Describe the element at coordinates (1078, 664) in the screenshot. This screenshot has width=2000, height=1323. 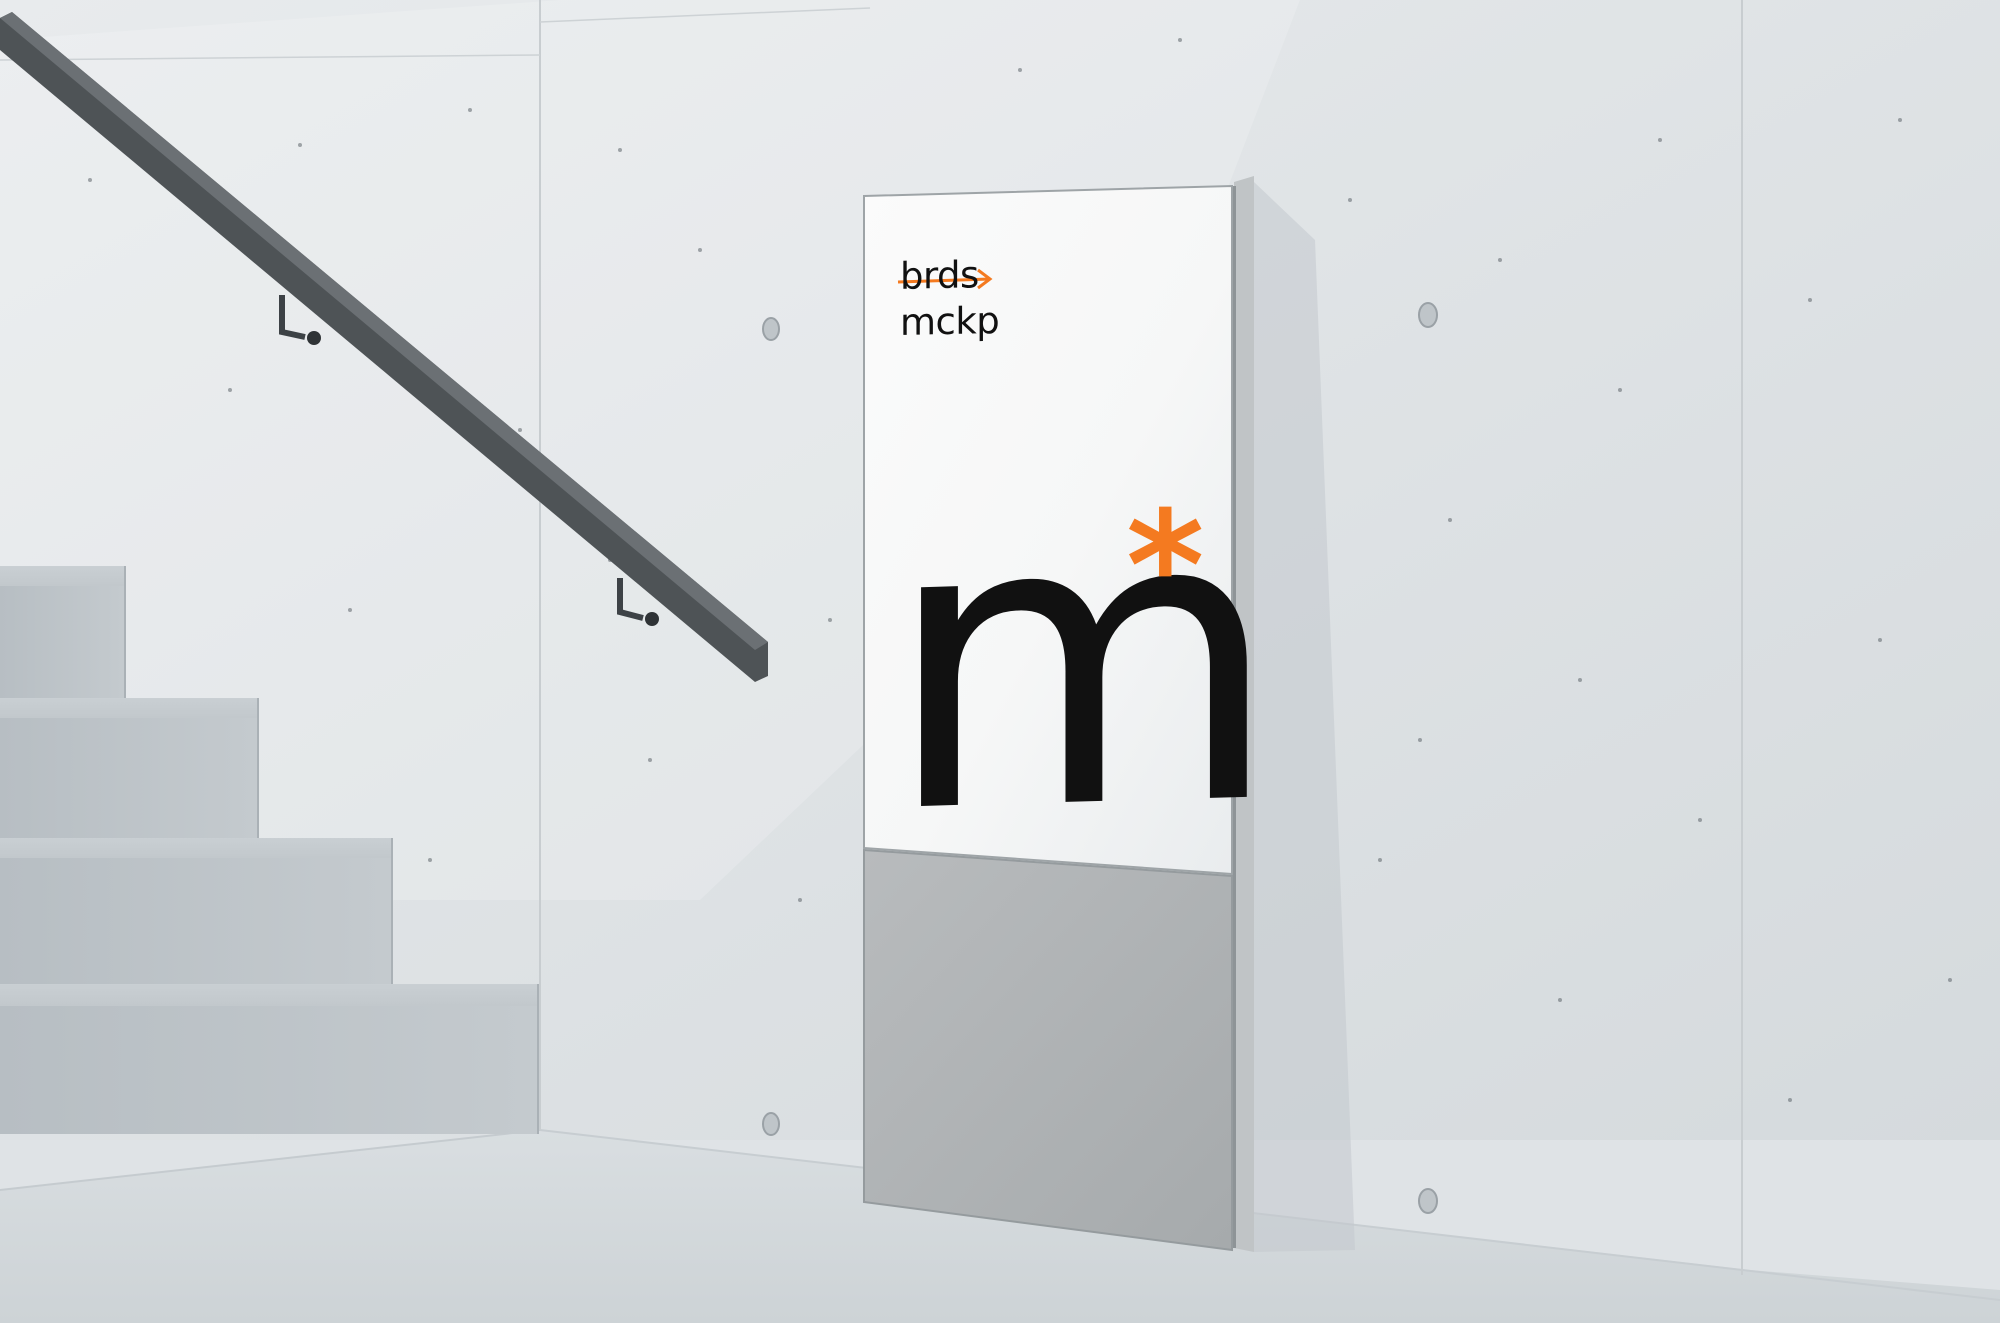
I see `sign-logo-letter: m` at that location.